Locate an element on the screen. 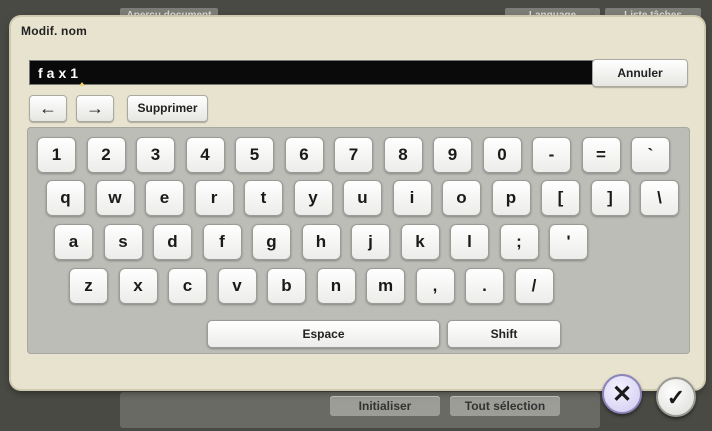  delete-button: Supprimer is located at coordinates (167, 108).